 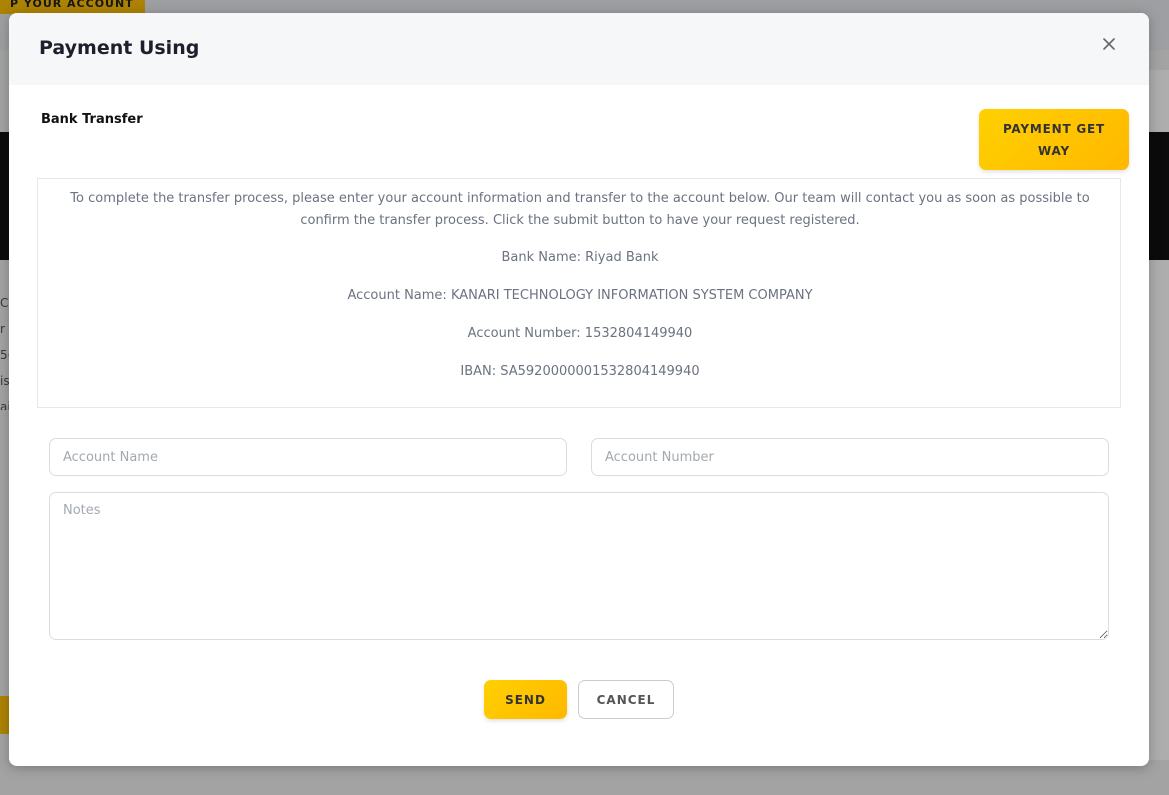 I want to click on cancel-button: CANCEL, so click(x=626, y=699).